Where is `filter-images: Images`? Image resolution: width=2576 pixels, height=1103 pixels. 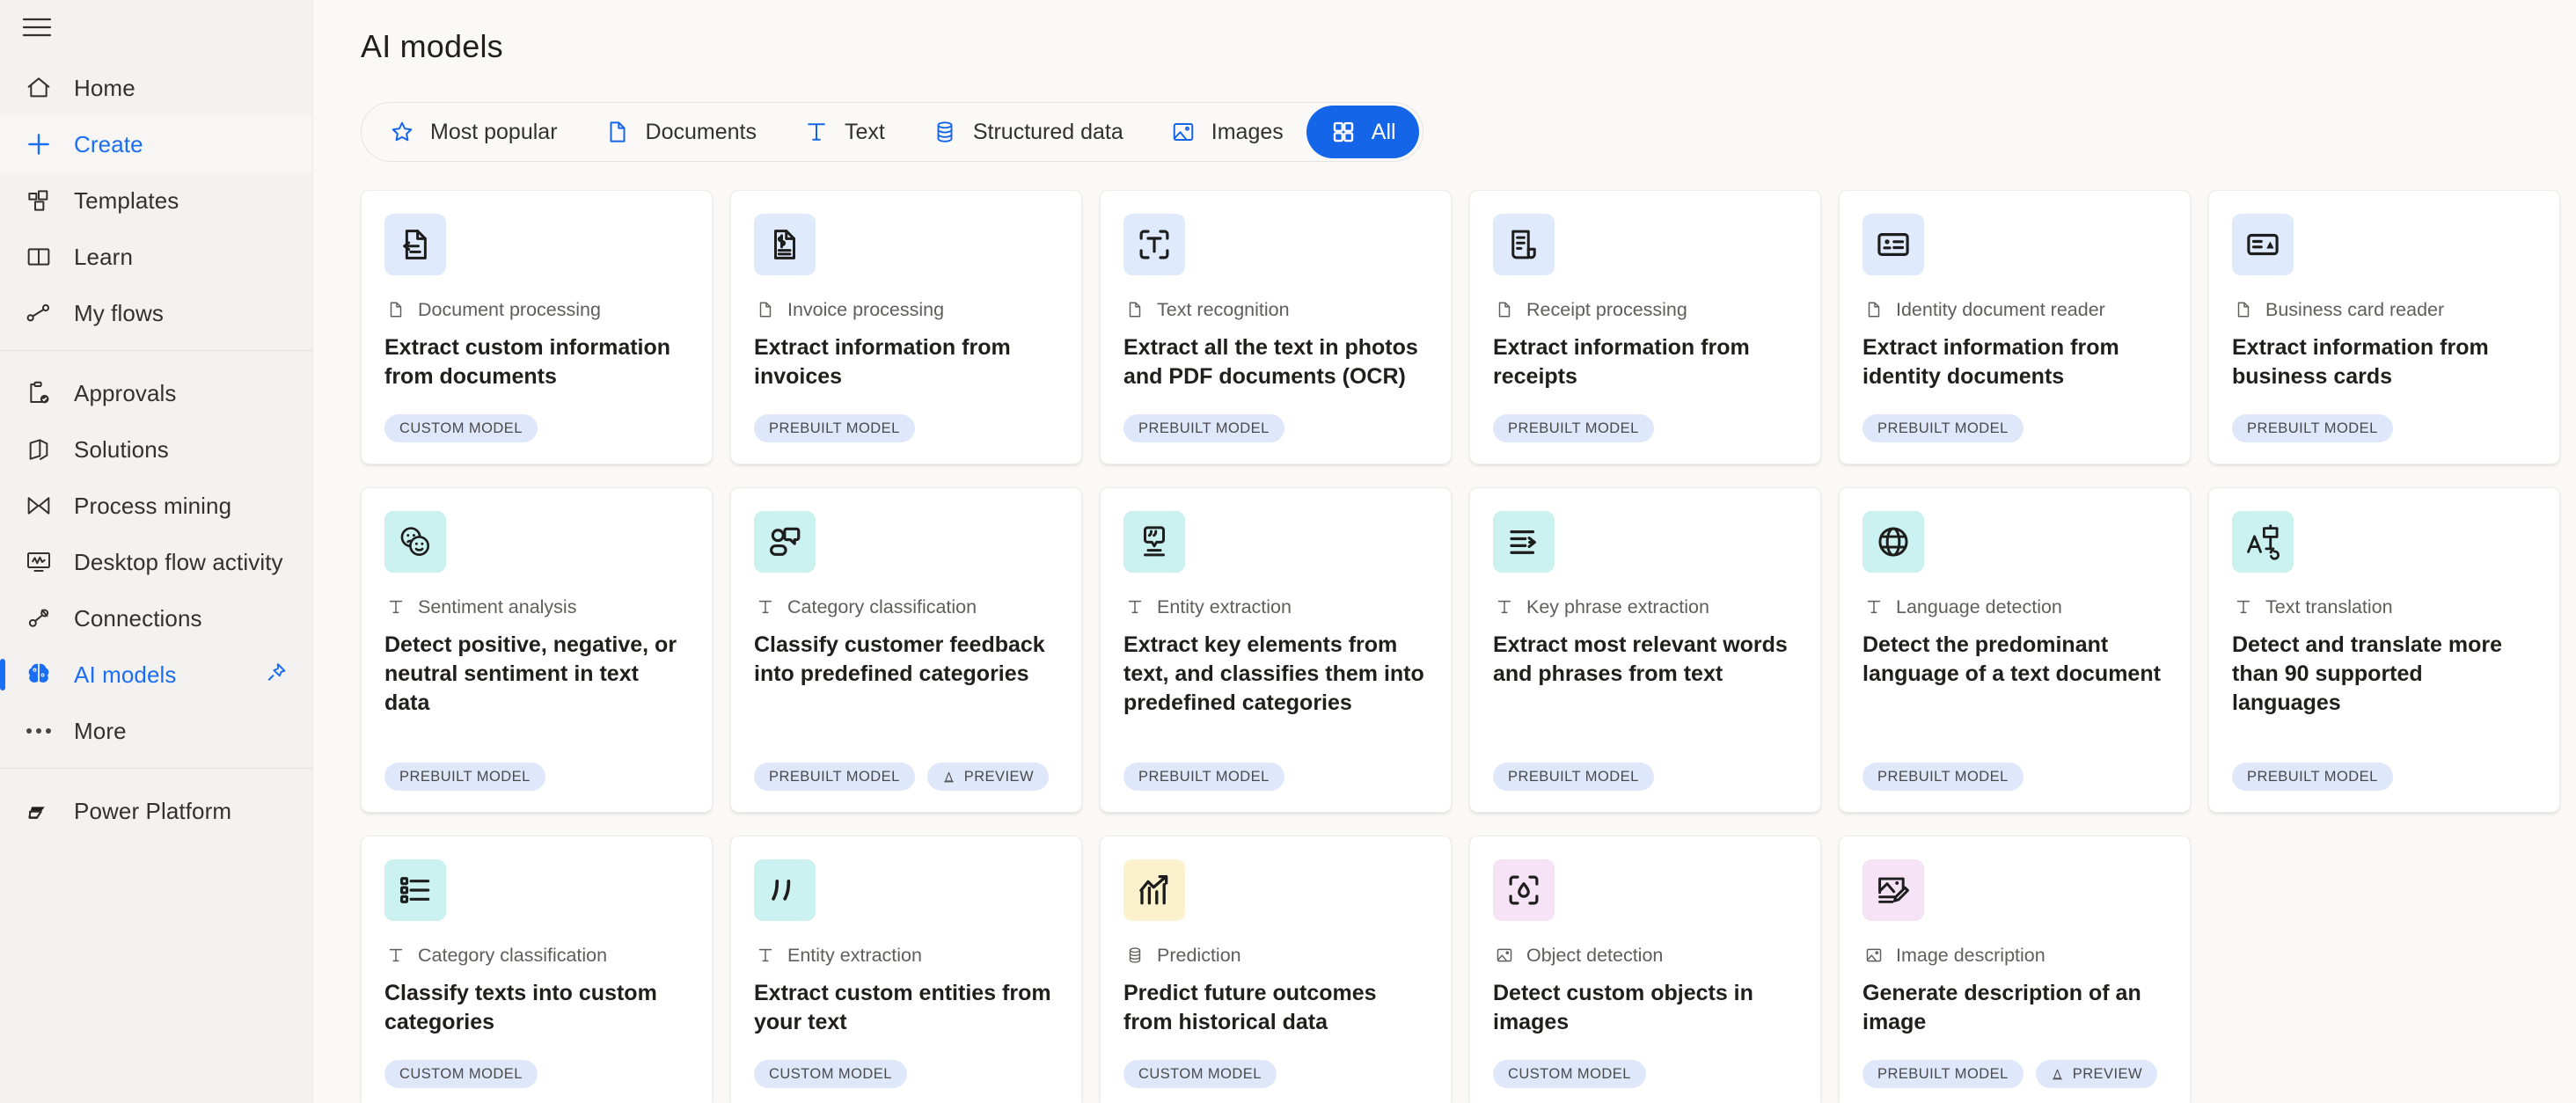
filter-images: Images is located at coordinates (1226, 132).